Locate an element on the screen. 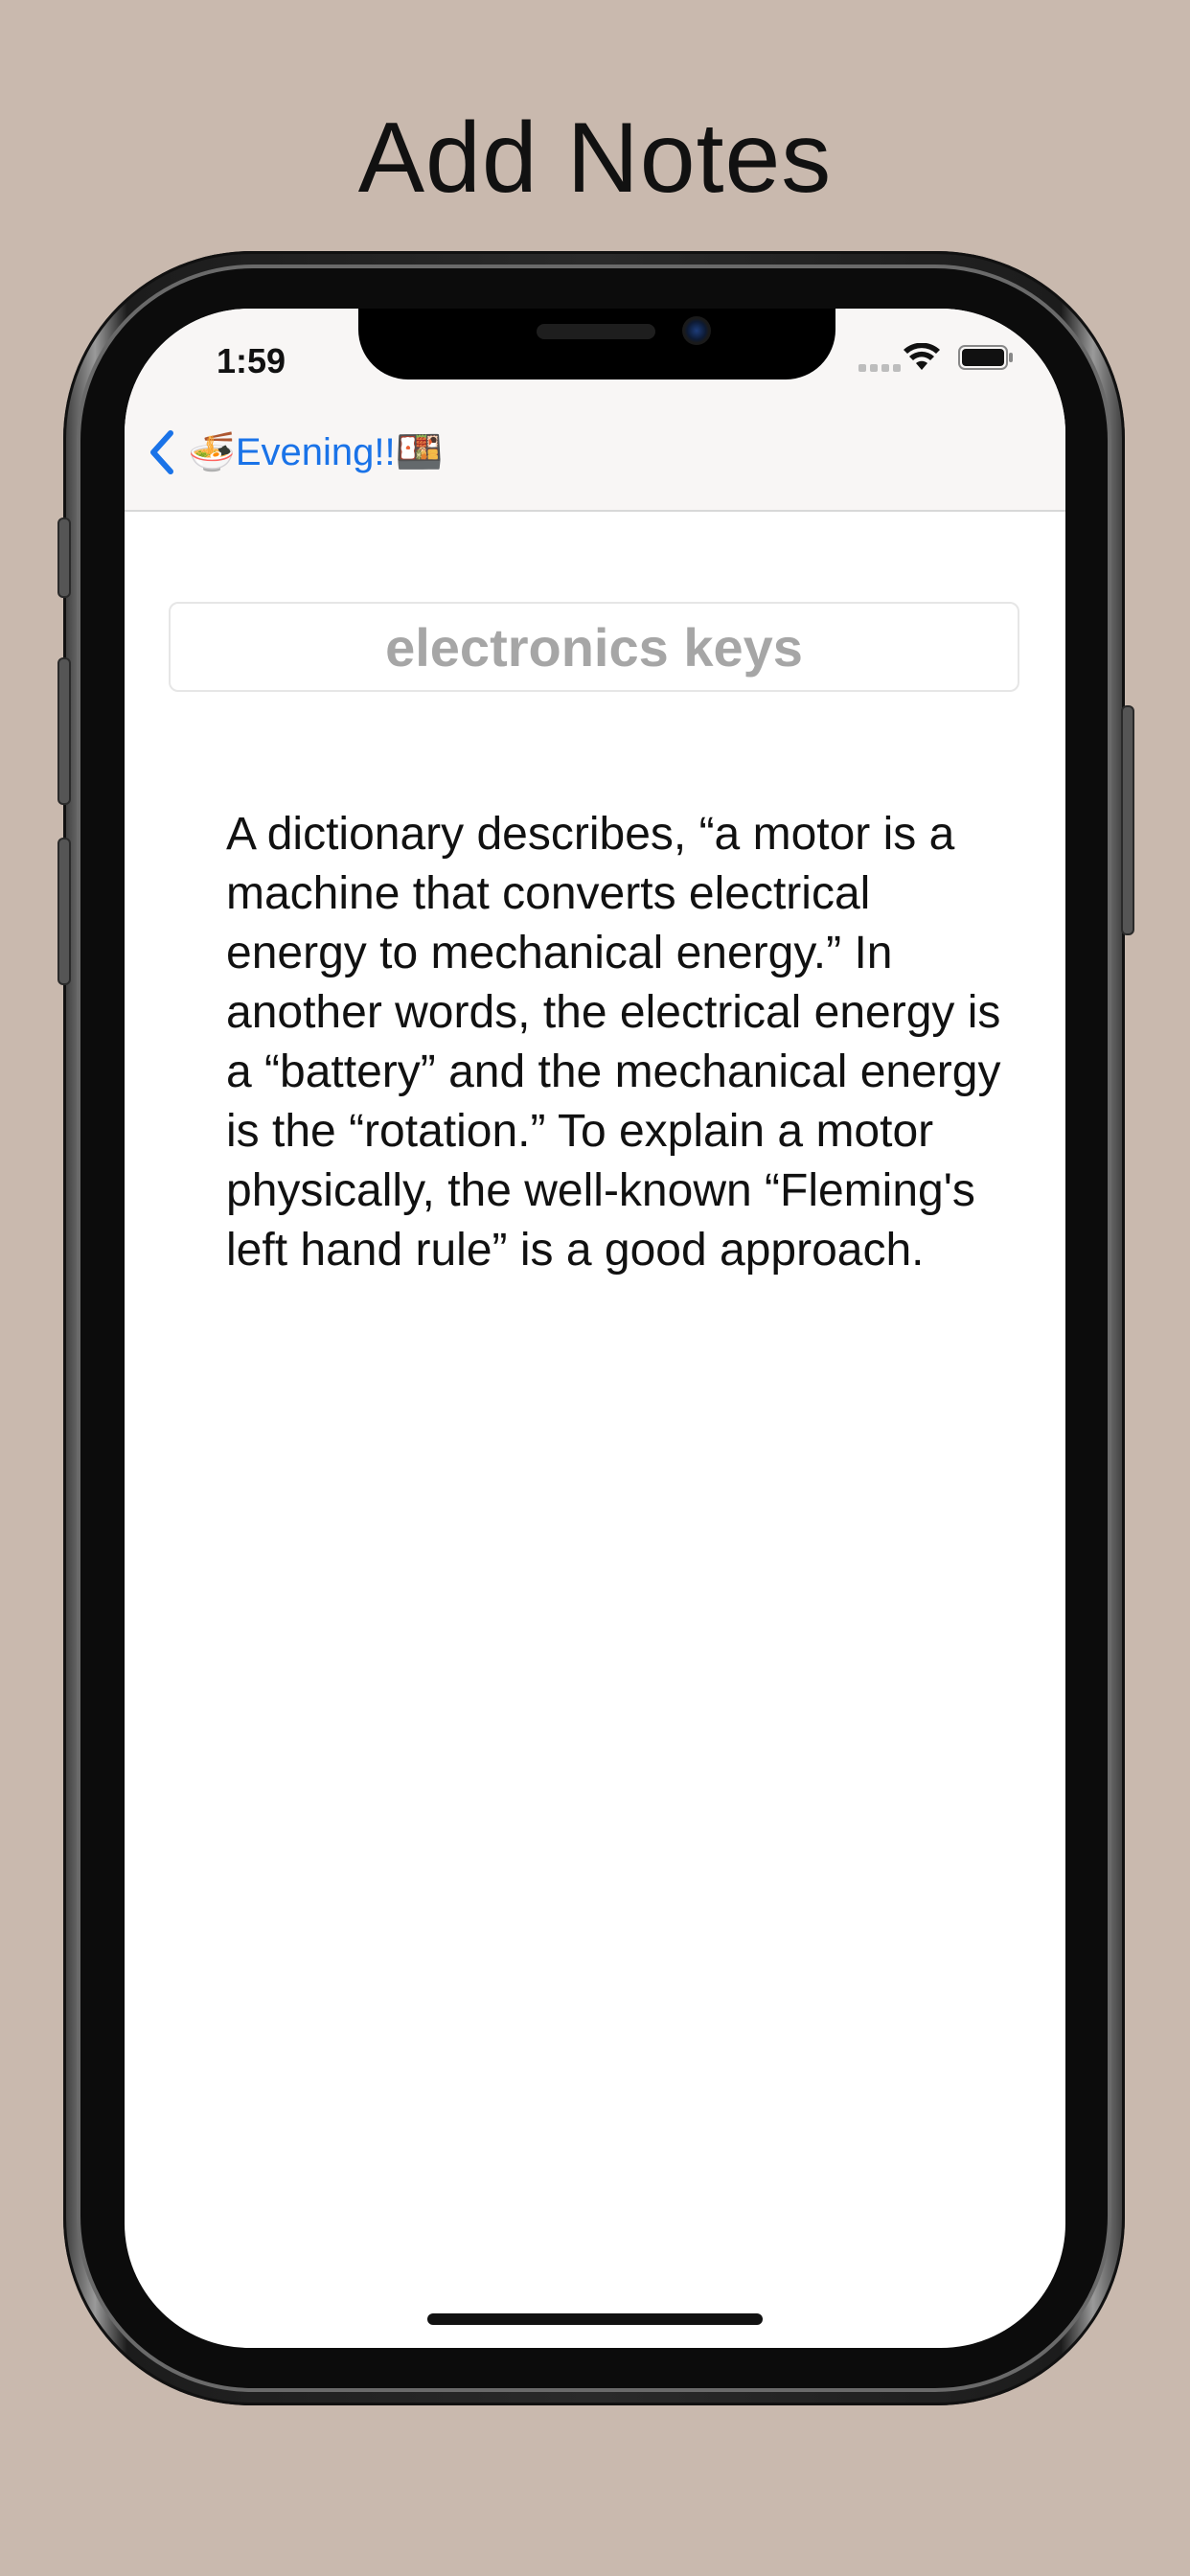 This screenshot has width=1190, height=2576. back-button: 🍜 Evening!! 🍱 is located at coordinates (295, 452).